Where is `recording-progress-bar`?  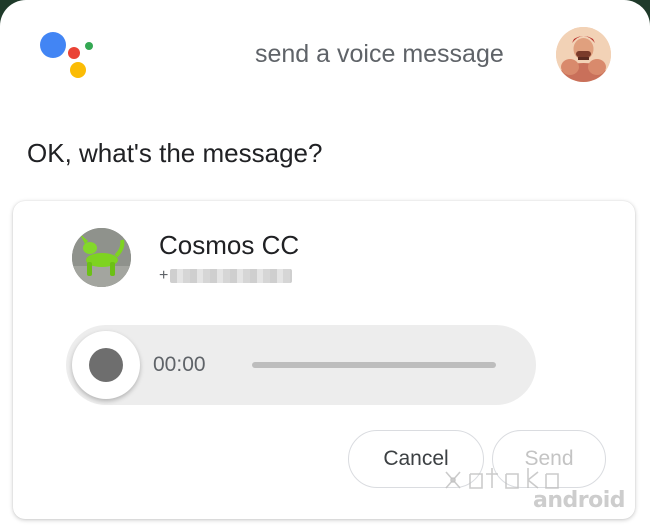 recording-progress-bar is located at coordinates (374, 365).